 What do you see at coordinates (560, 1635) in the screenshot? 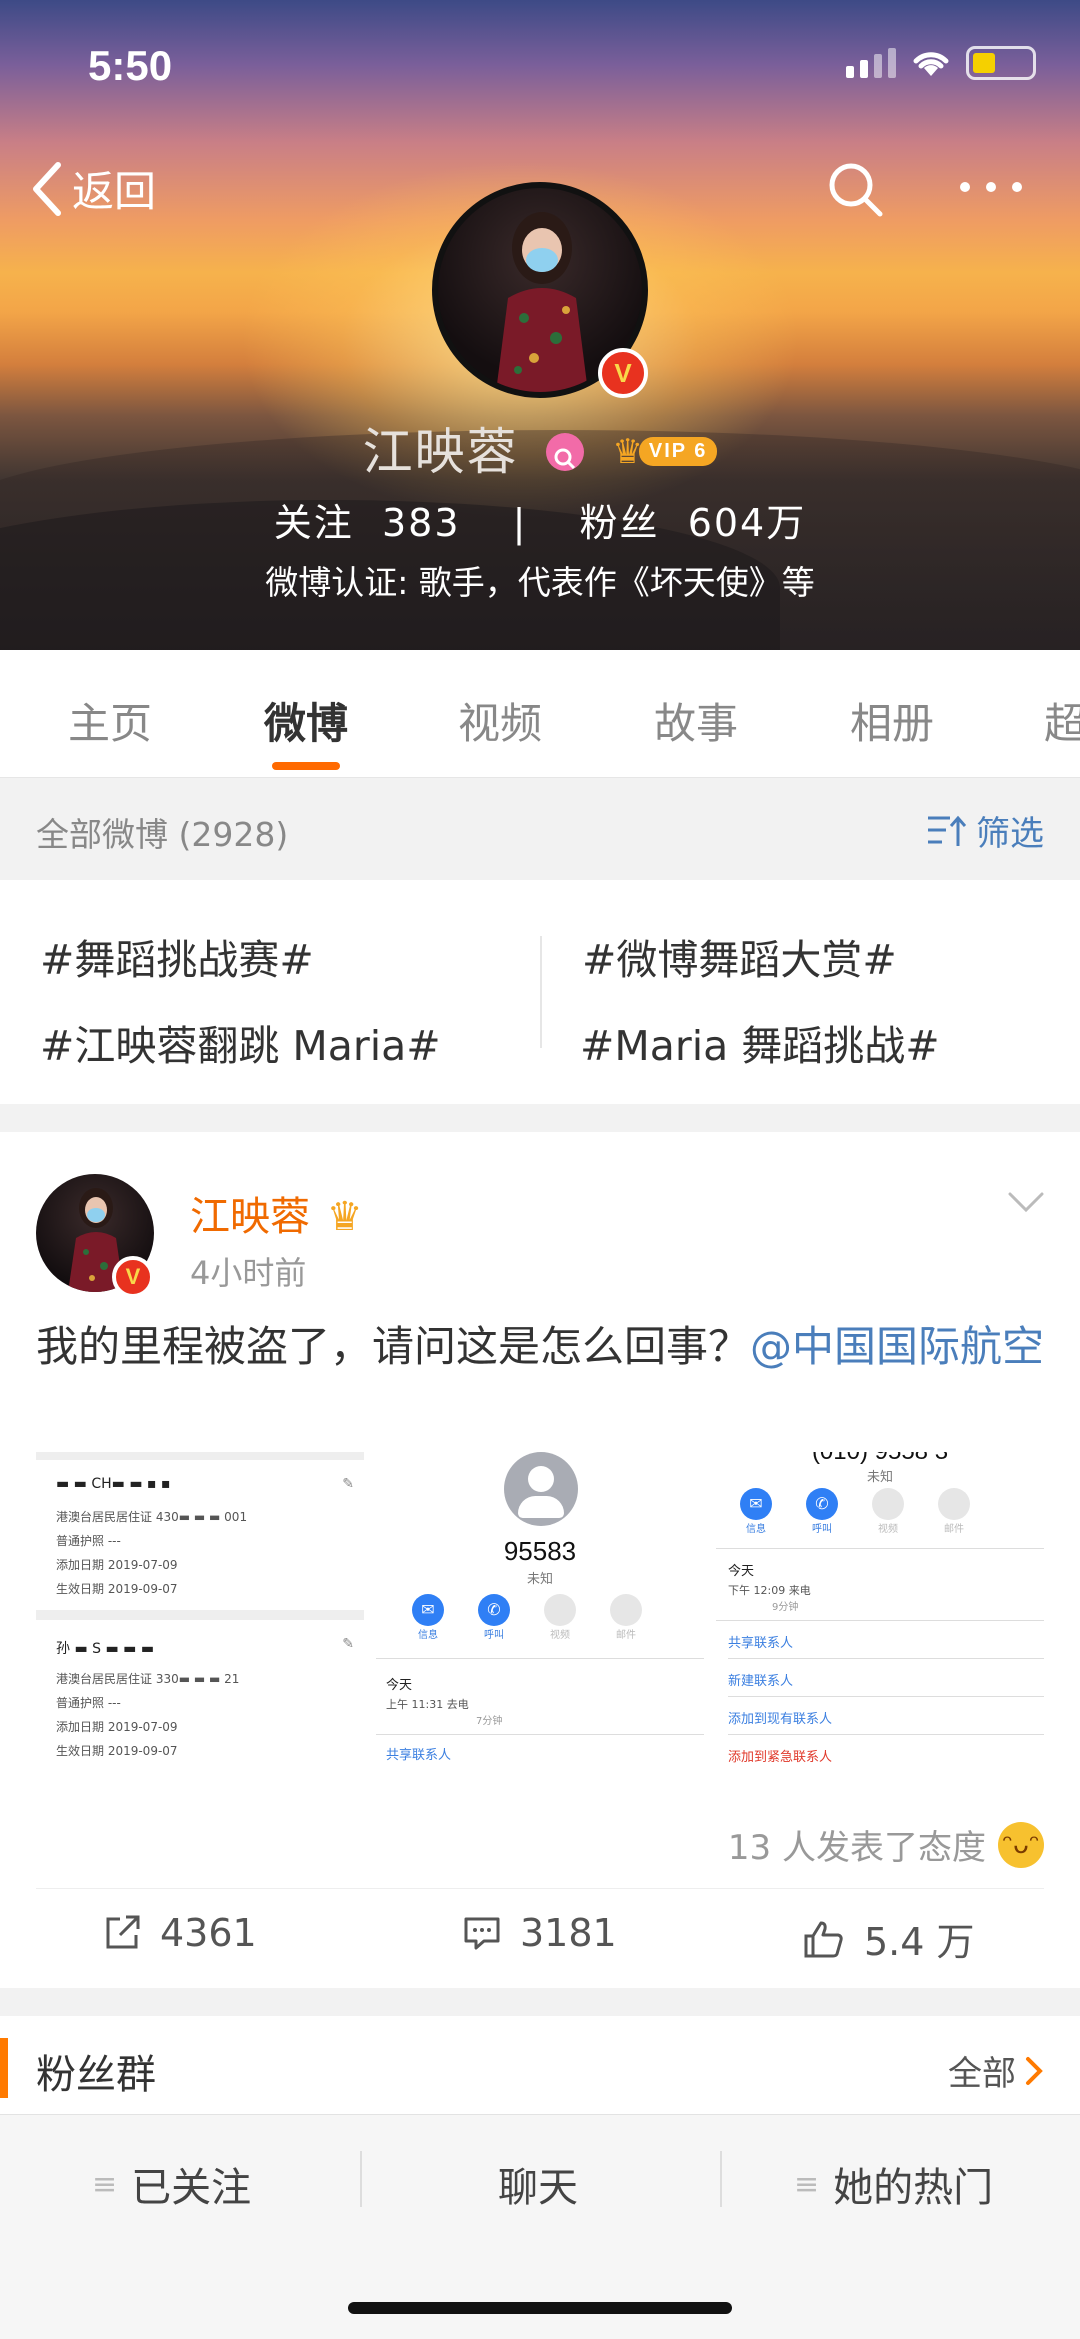
I see `image-text: 视频` at bounding box center [560, 1635].